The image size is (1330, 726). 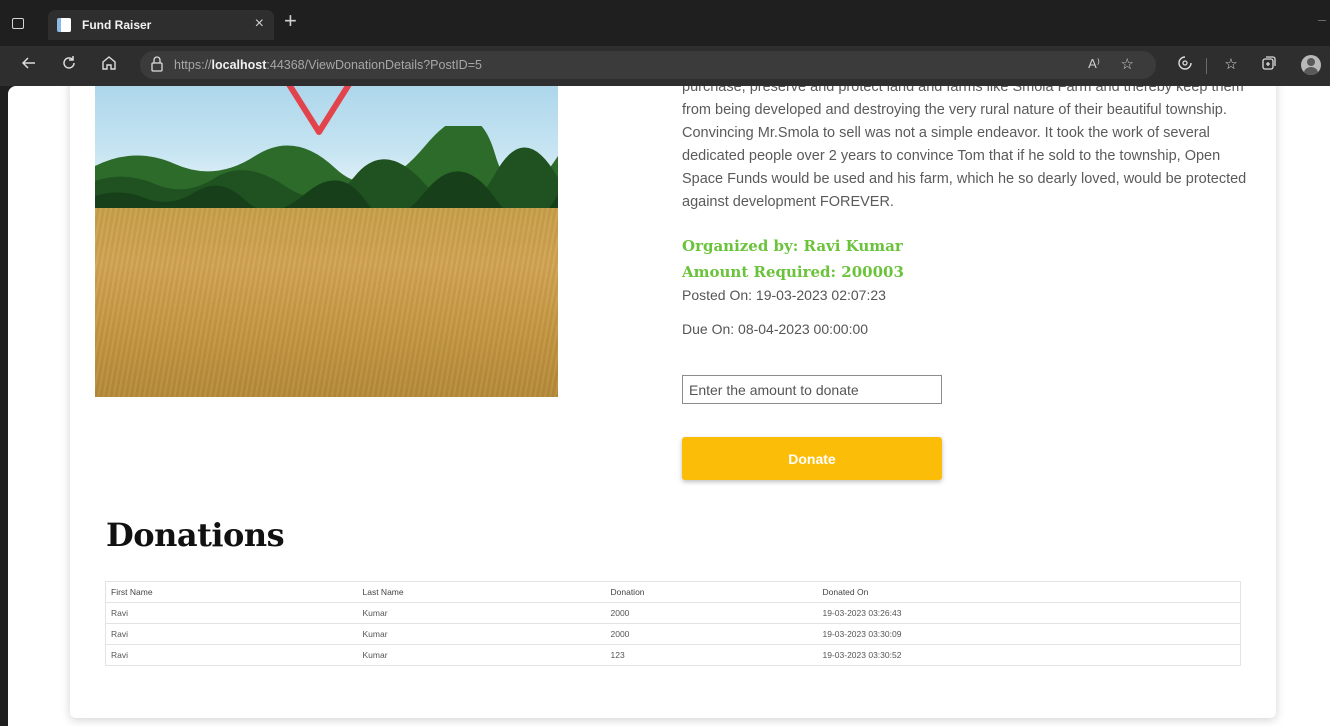 I want to click on browser-tab: Fund Raiser ×, so click(x=161, y=25).